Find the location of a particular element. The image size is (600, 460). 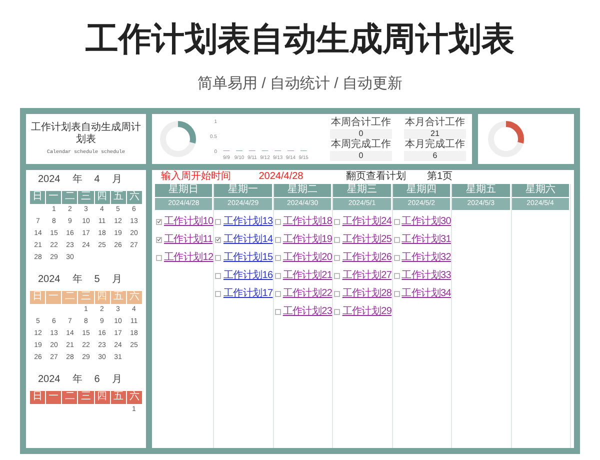

weekday-header: 星期二 is located at coordinates (303, 190).